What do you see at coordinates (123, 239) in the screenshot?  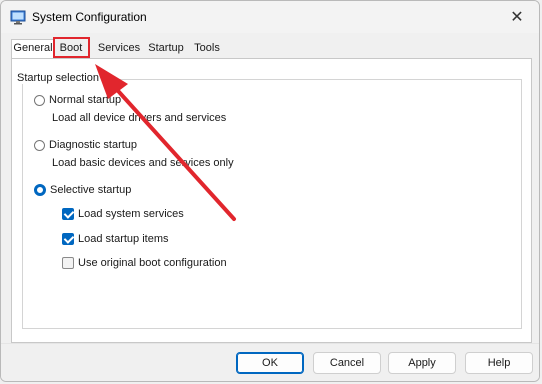 I see `load-startup-items-label: Load startup items` at bounding box center [123, 239].